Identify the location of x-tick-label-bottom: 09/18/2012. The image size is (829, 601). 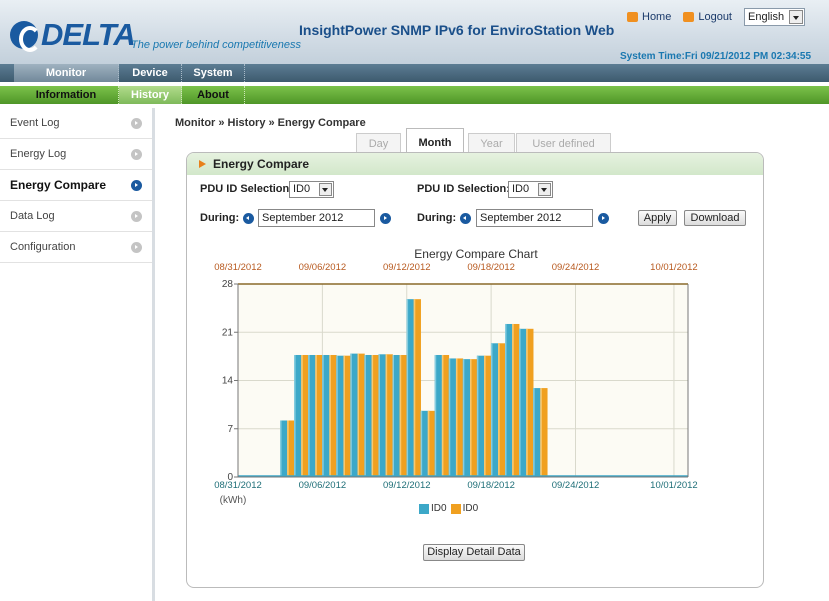
(491, 485).